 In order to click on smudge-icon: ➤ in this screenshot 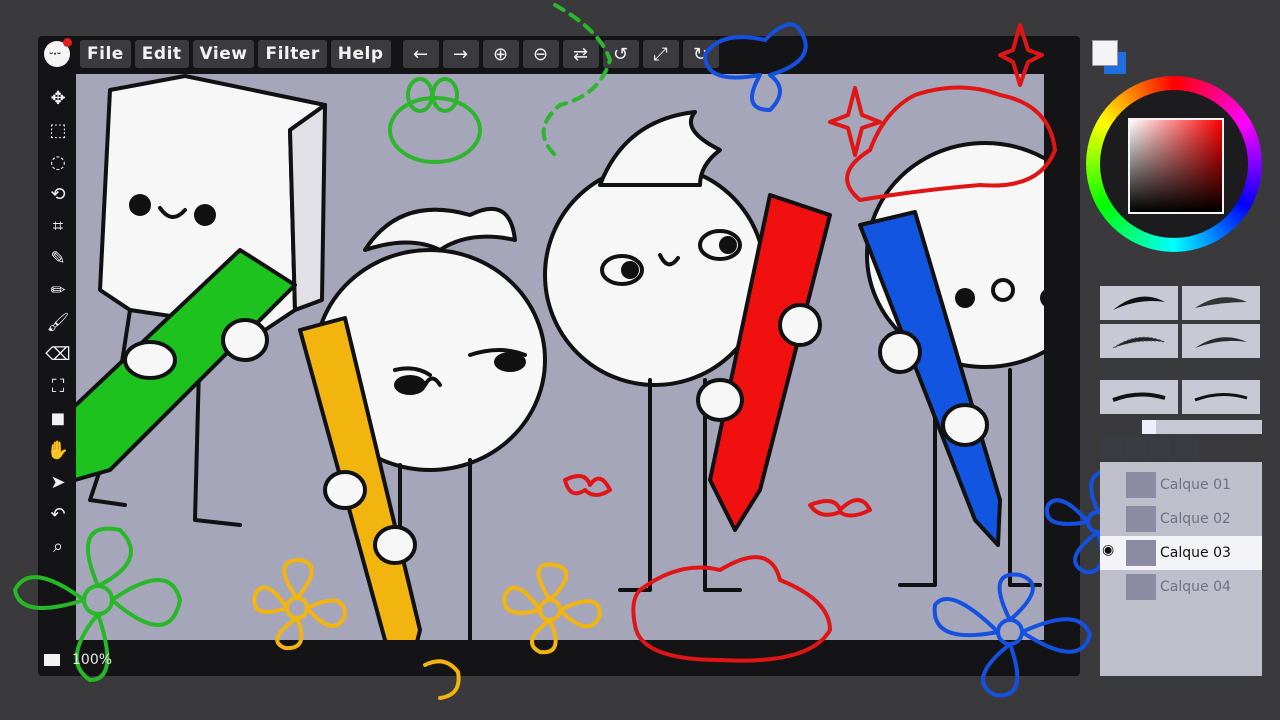, I will do `click(58, 482)`.